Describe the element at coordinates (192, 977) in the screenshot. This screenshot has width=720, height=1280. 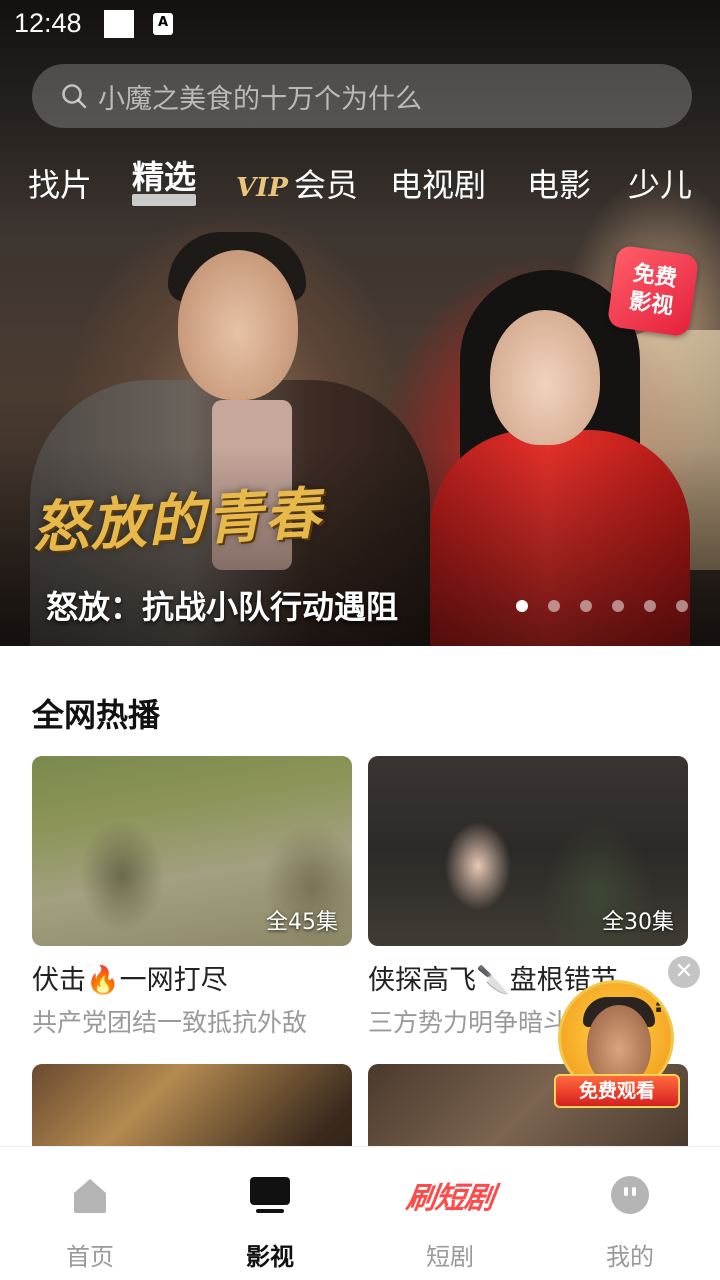
I see `video-title: 伏击🔥一网打尽` at that location.